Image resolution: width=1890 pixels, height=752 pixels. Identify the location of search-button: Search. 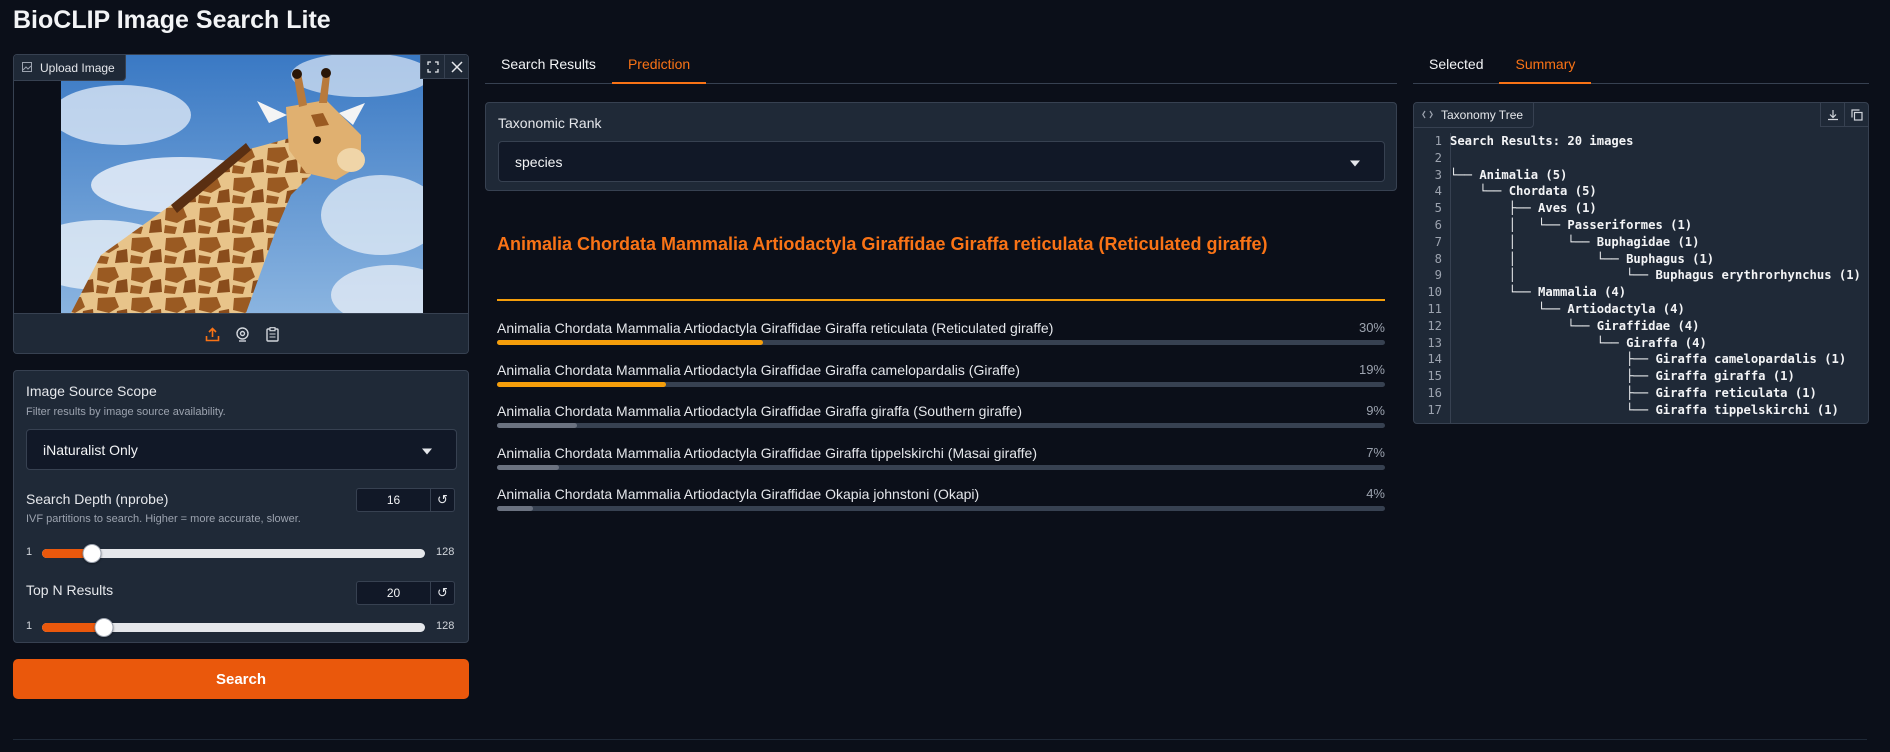
(241, 679).